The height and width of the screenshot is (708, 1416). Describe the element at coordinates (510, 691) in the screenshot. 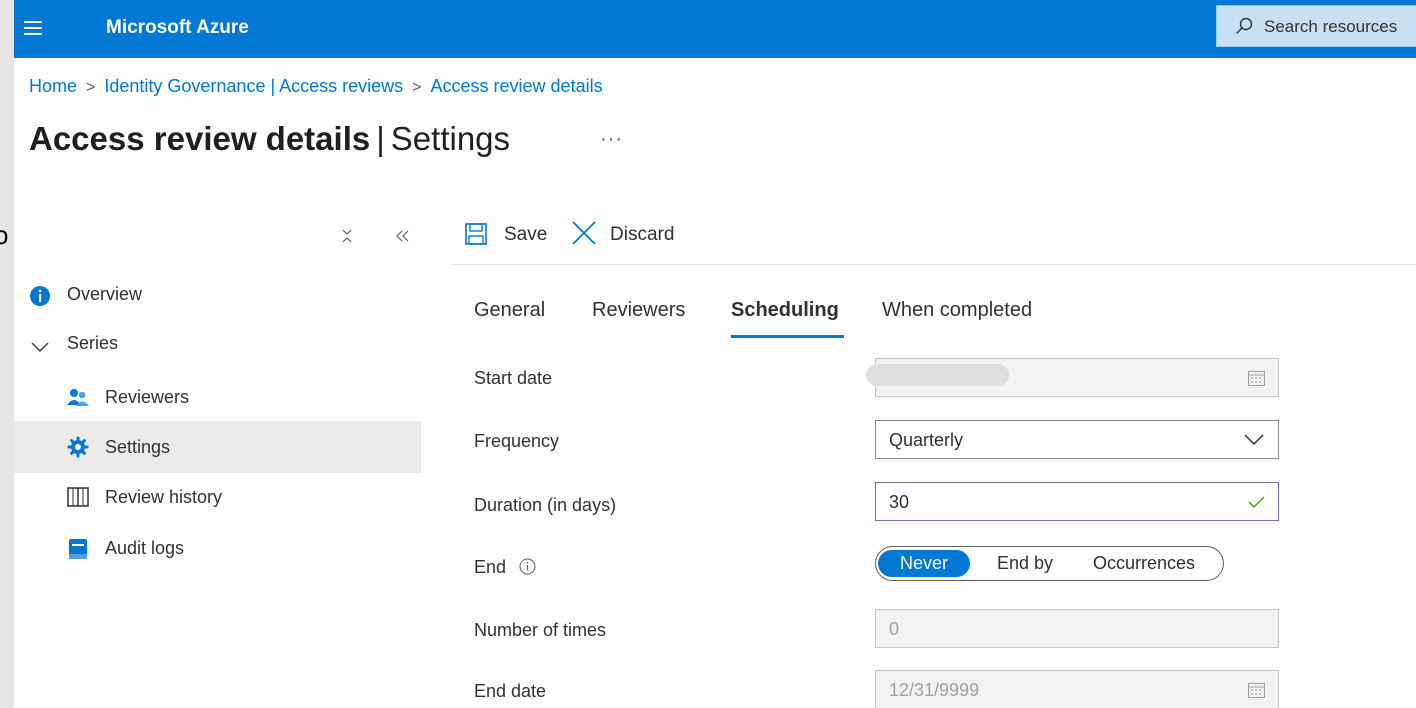

I see `end-date-label: End date` at that location.